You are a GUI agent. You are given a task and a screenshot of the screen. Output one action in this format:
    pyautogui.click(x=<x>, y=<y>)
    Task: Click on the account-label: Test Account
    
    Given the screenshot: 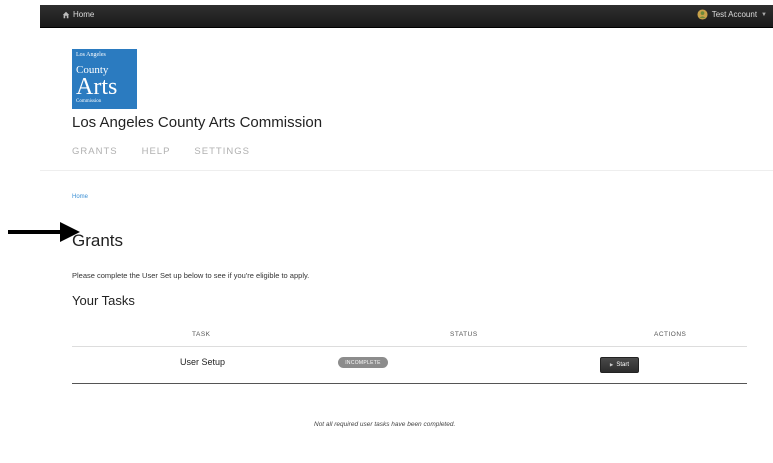 What is the action you would take?
    pyautogui.click(x=734, y=14)
    